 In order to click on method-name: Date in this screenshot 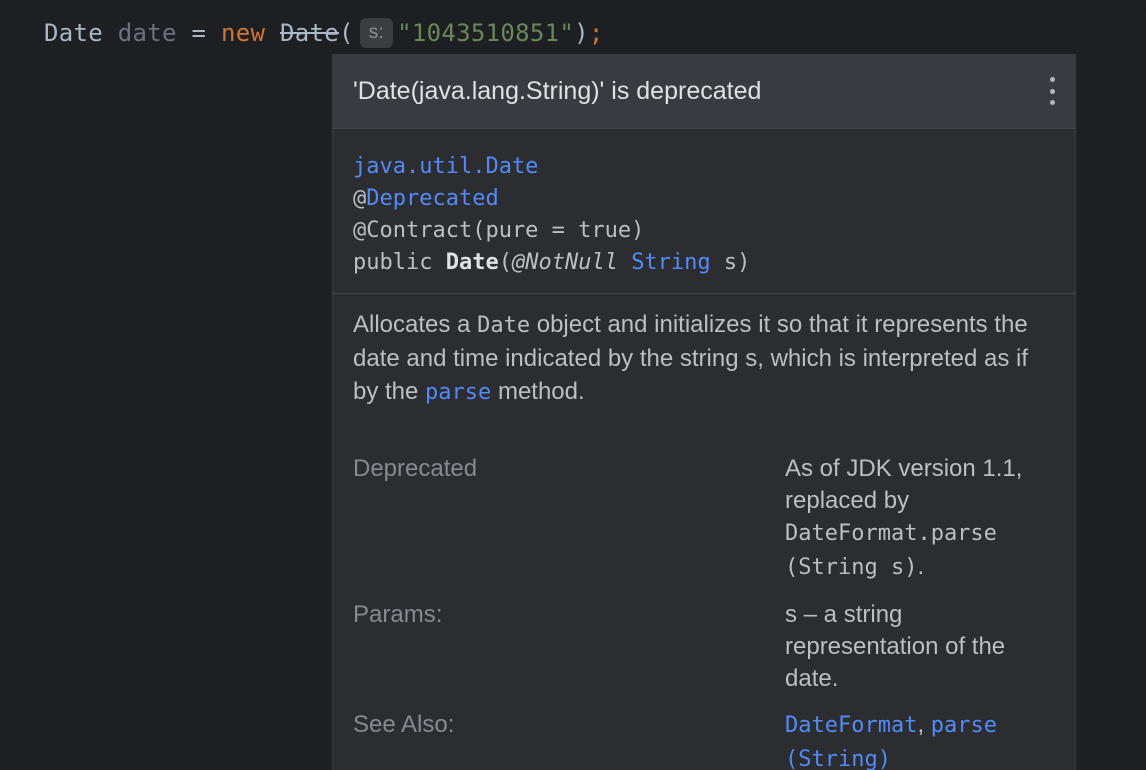, I will do `click(472, 262)`.